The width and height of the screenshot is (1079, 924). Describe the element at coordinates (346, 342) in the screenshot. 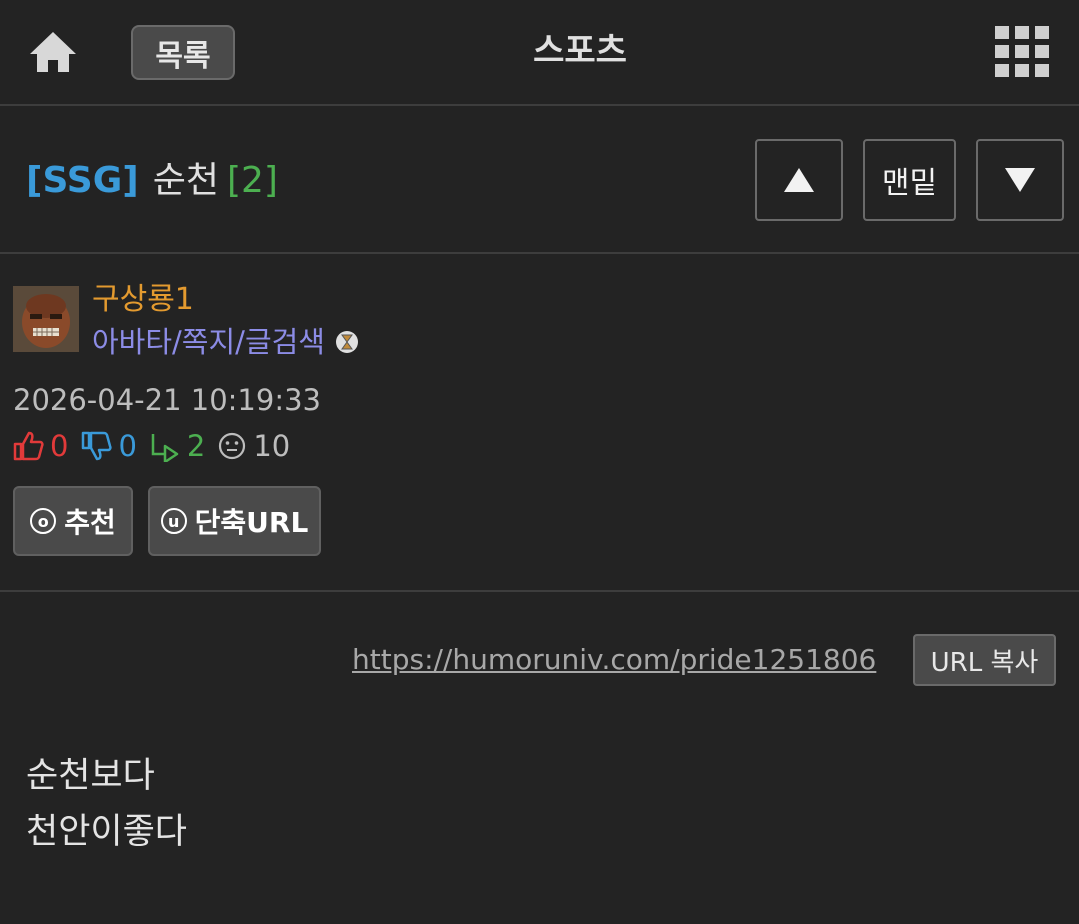

I see `hourglass-badge-icon` at that location.